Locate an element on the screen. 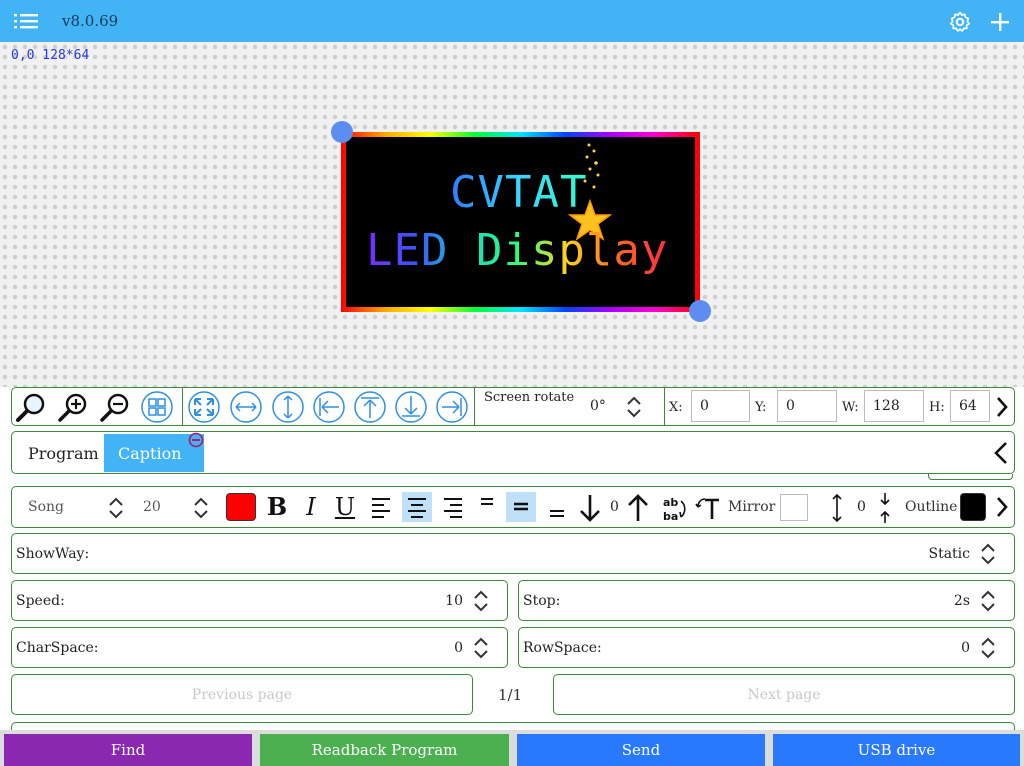 The height and width of the screenshot is (766, 1024). program-tabs: Program Caption is located at coordinates (513, 452).